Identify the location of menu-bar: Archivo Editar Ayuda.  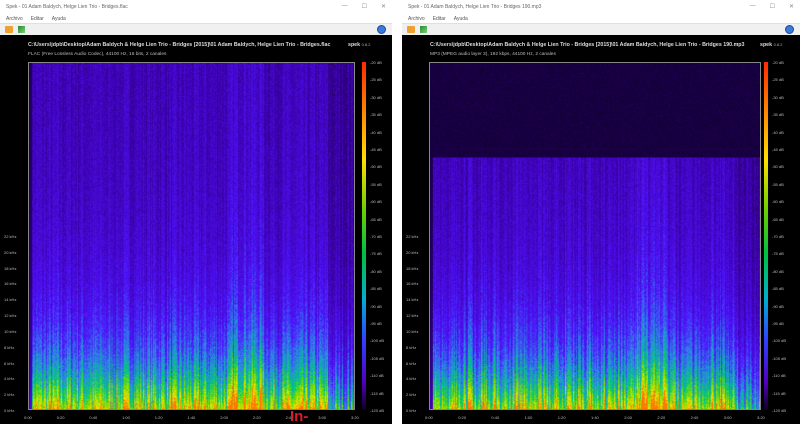
(196, 18).